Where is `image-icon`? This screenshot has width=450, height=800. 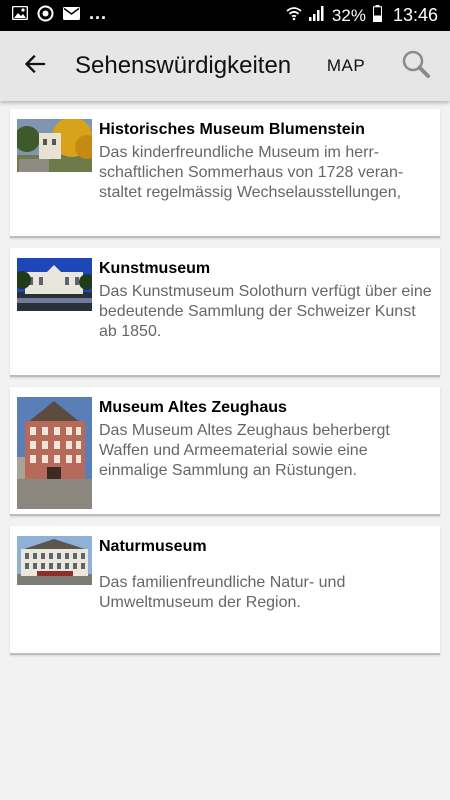
image-icon is located at coordinates (20, 15).